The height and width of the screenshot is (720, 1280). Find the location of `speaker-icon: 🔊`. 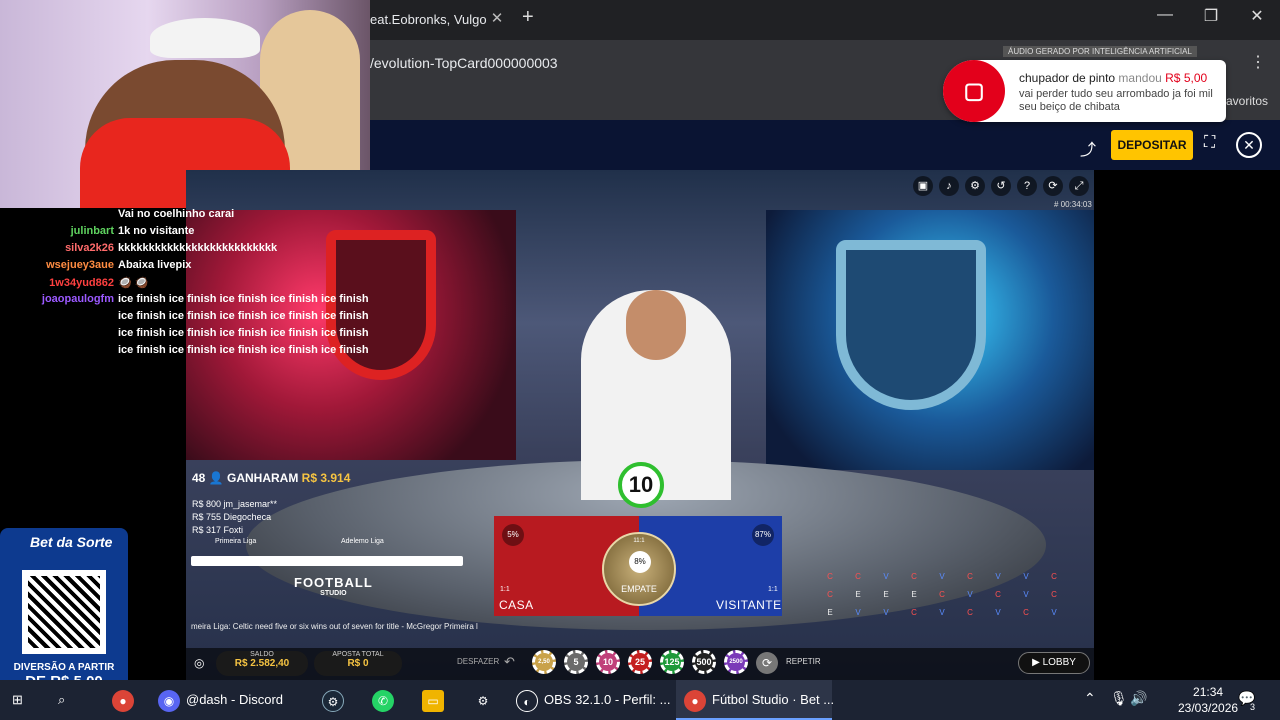

speaker-icon: 🔊 is located at coordinates (1138, 698).